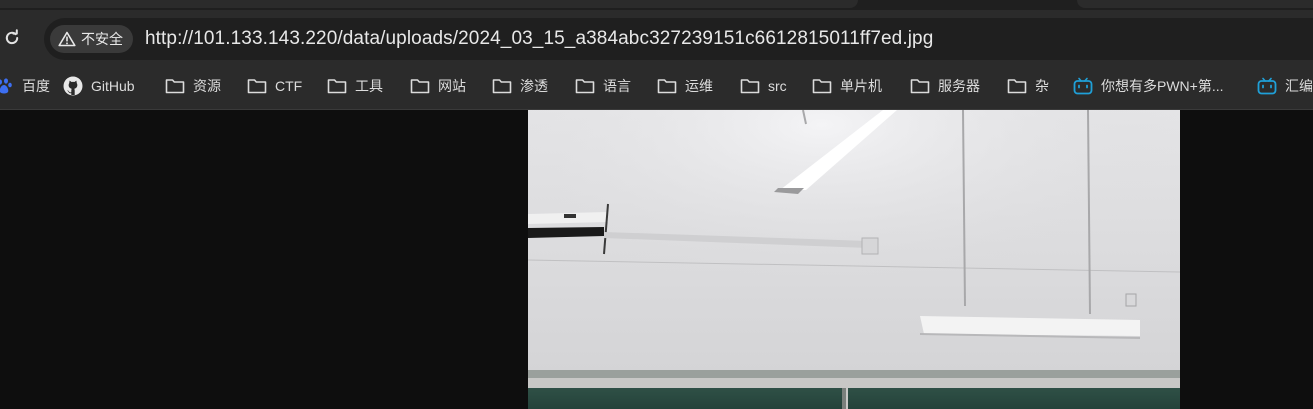  I want to click on bookmark-label: 运维, so click(699, 86).